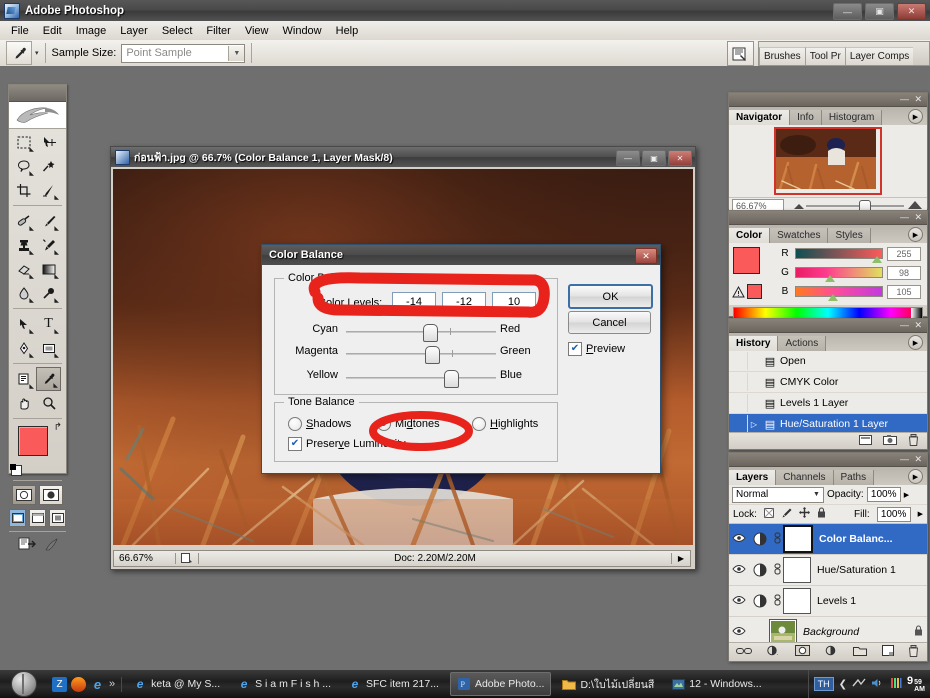 This screenshot has width=930, height=698. What do you see at coordinates (832, 297) in the screenshot?
I see `channel-thumb-b` at bounding box center [832, 297].